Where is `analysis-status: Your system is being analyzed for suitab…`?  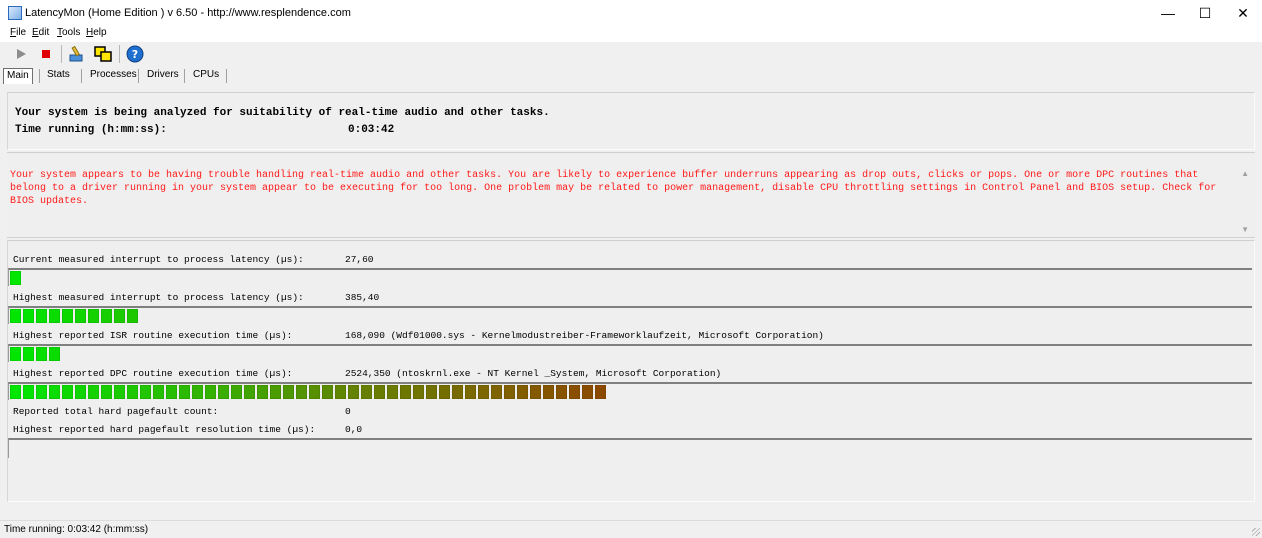 analysis-status: Your system is being analyzed for suitab… is located at coordinates (282, 113).